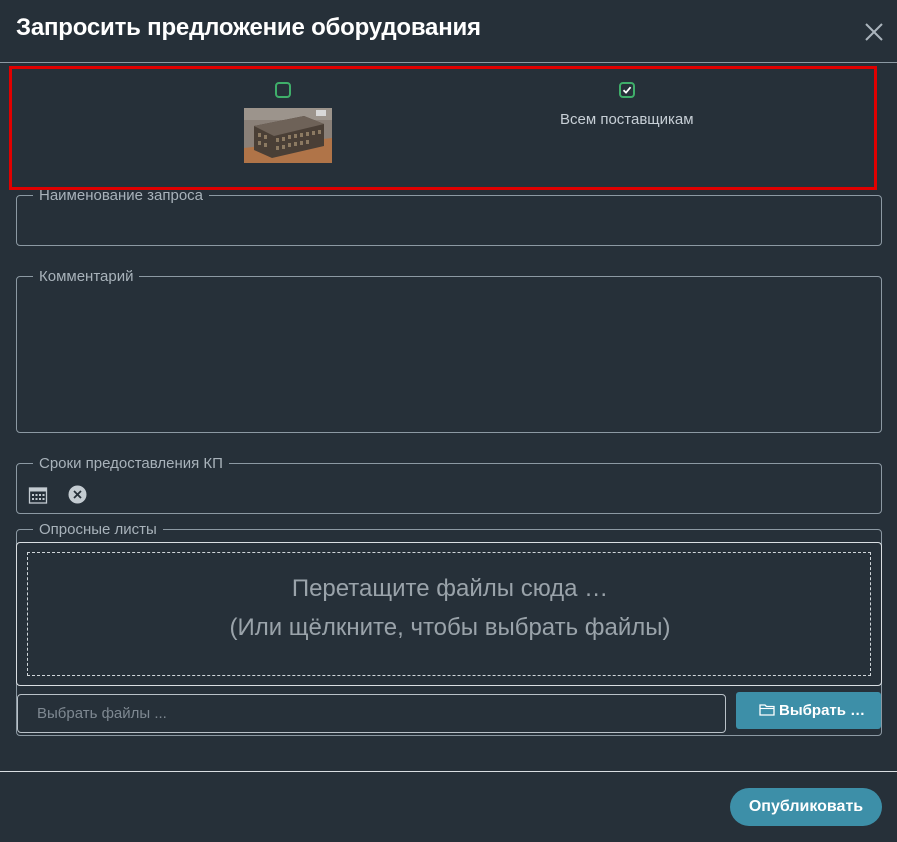 Image resolution: width=897 pixels, height=842 pixels. I want to click on request-name-legend: Наименование запроса, so click(121, 195).